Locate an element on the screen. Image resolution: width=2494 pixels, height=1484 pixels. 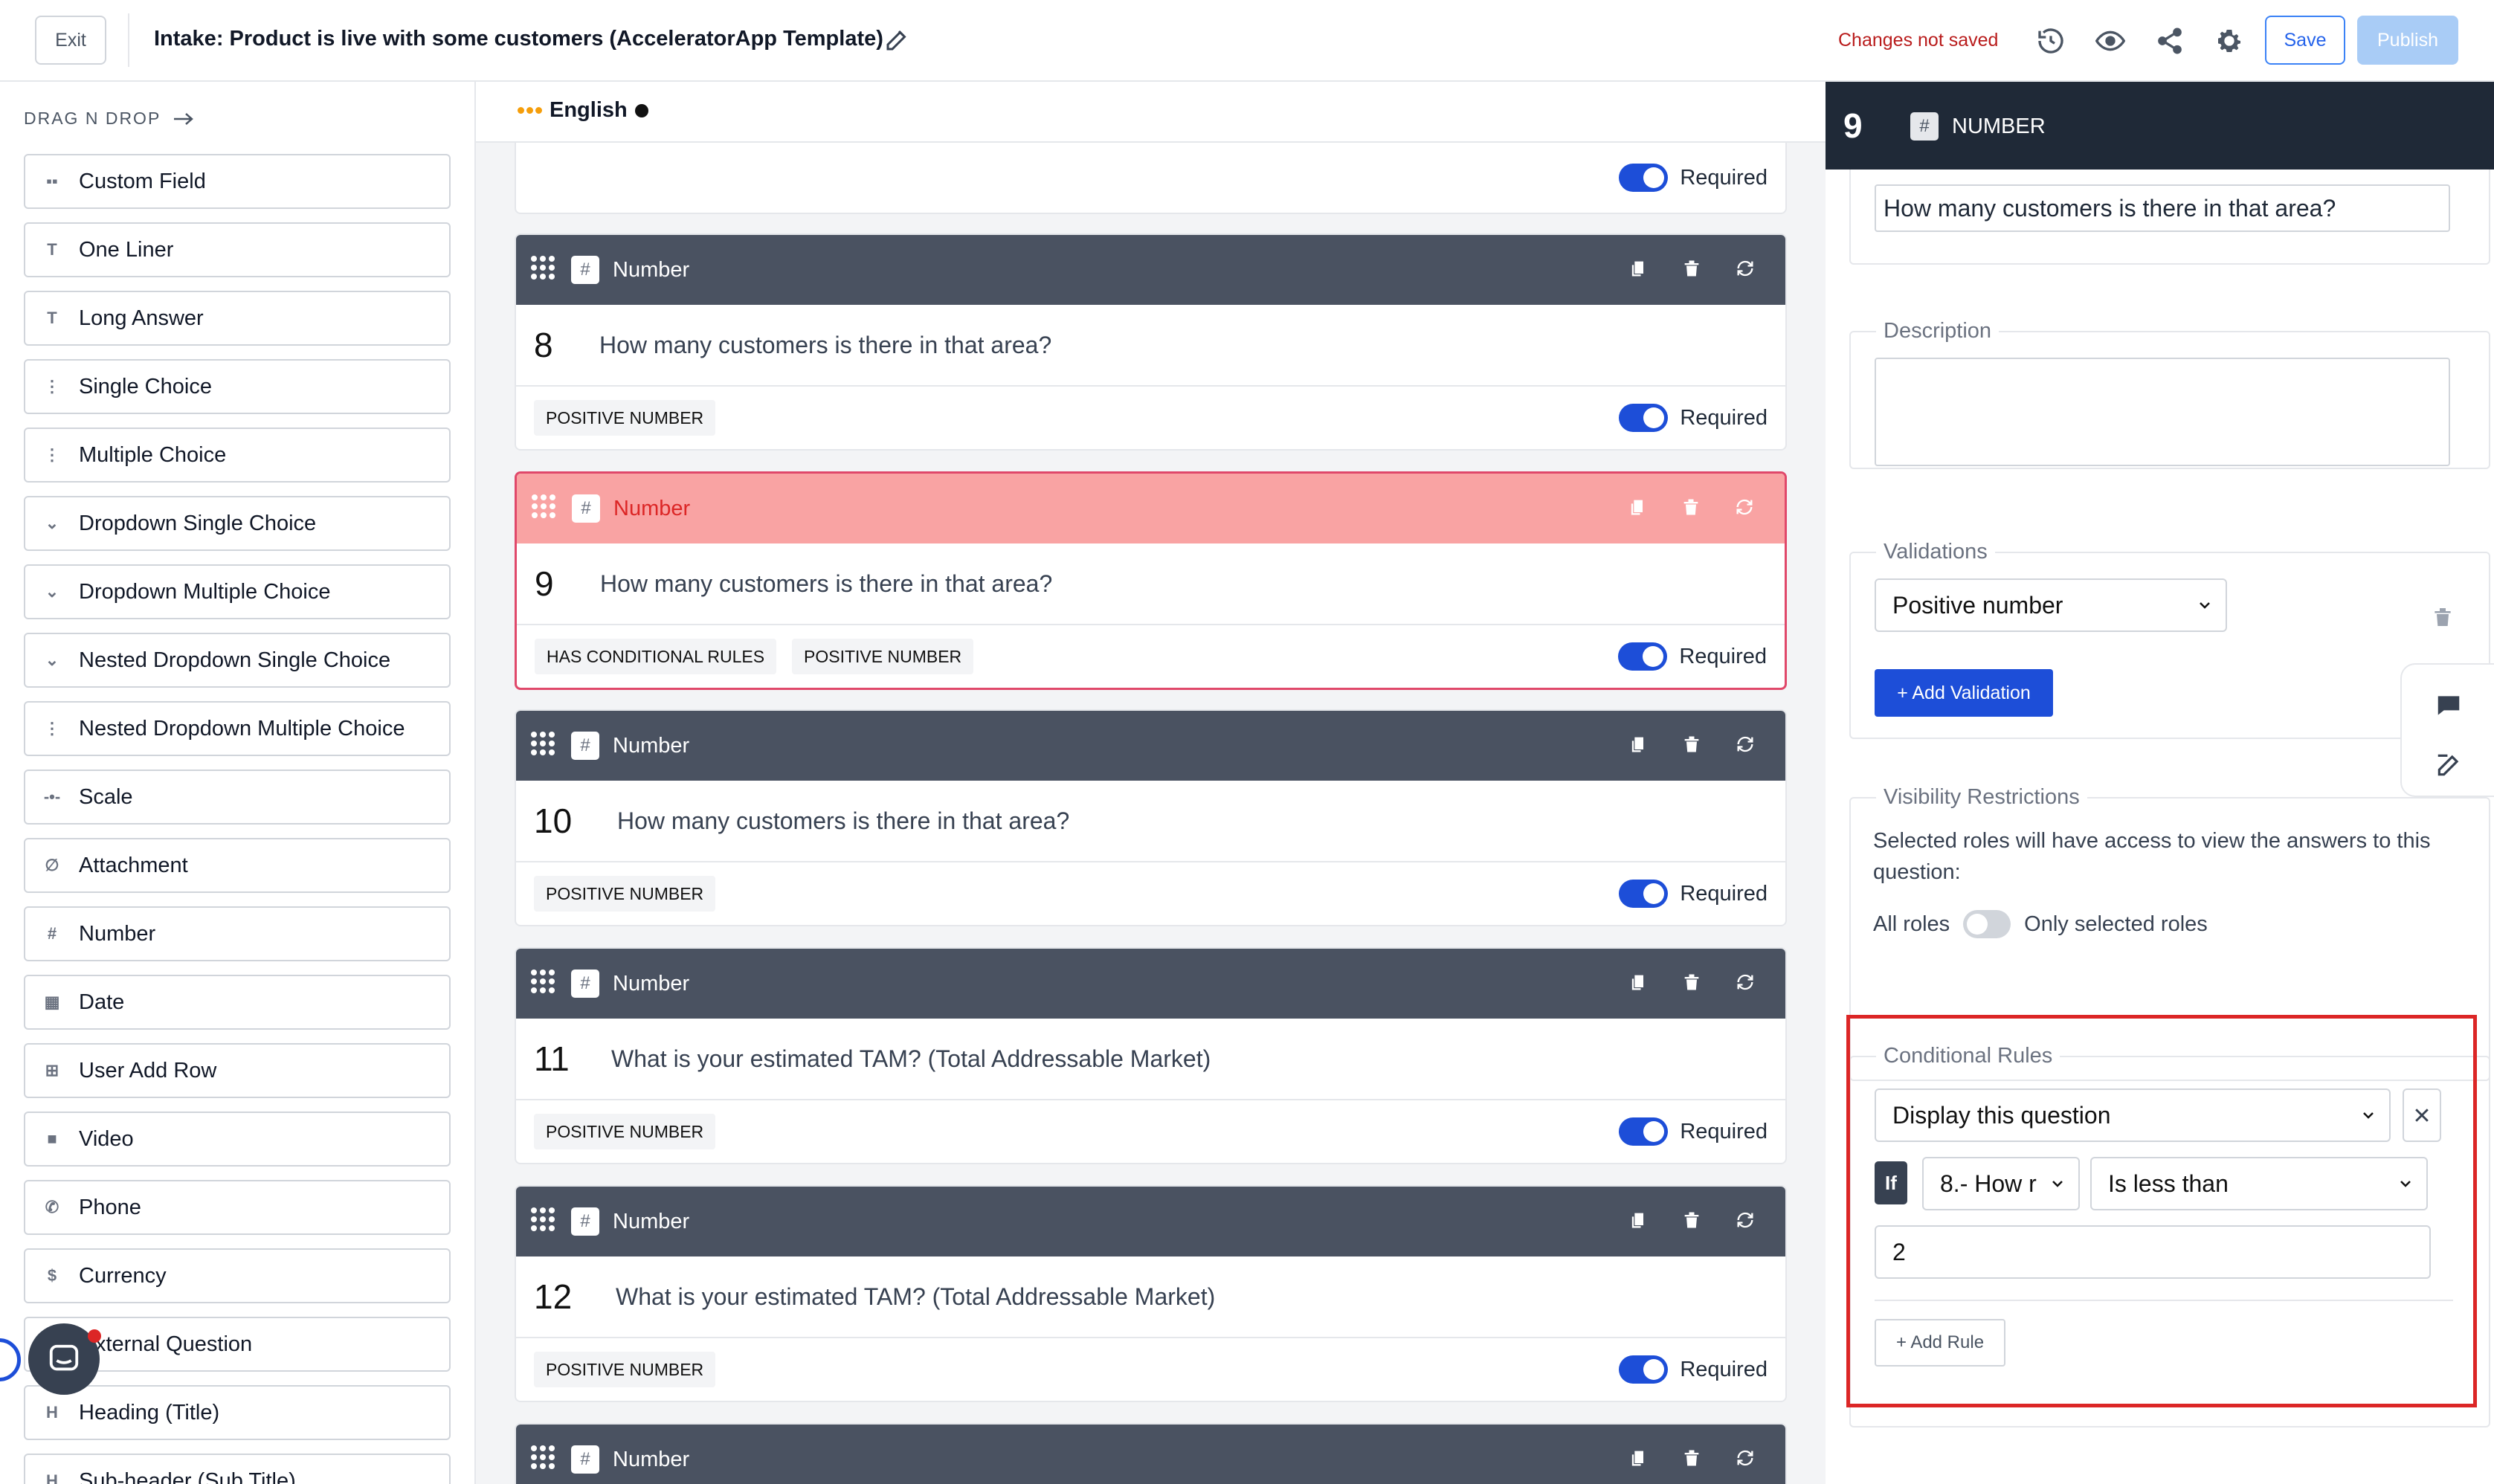
card-footer: POSITIVE NUMBER Required is located at coordinates (1150, 893).